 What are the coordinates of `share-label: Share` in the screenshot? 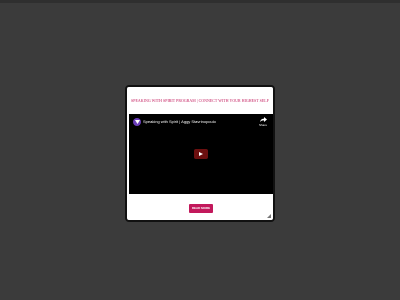 It's located at (262, 125).